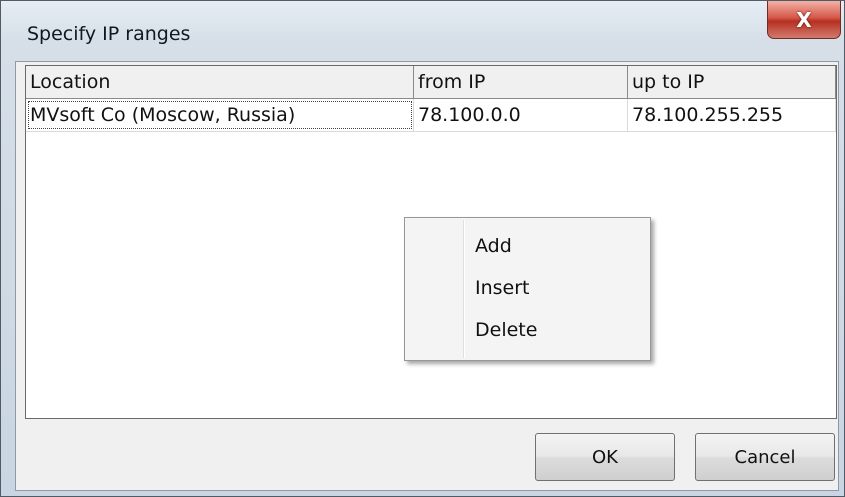 The height and width of the screenshot is (497, 845). Describe the element at coordinates (605, 457) in the screenshot. I see `ok-button: OK` at that location.